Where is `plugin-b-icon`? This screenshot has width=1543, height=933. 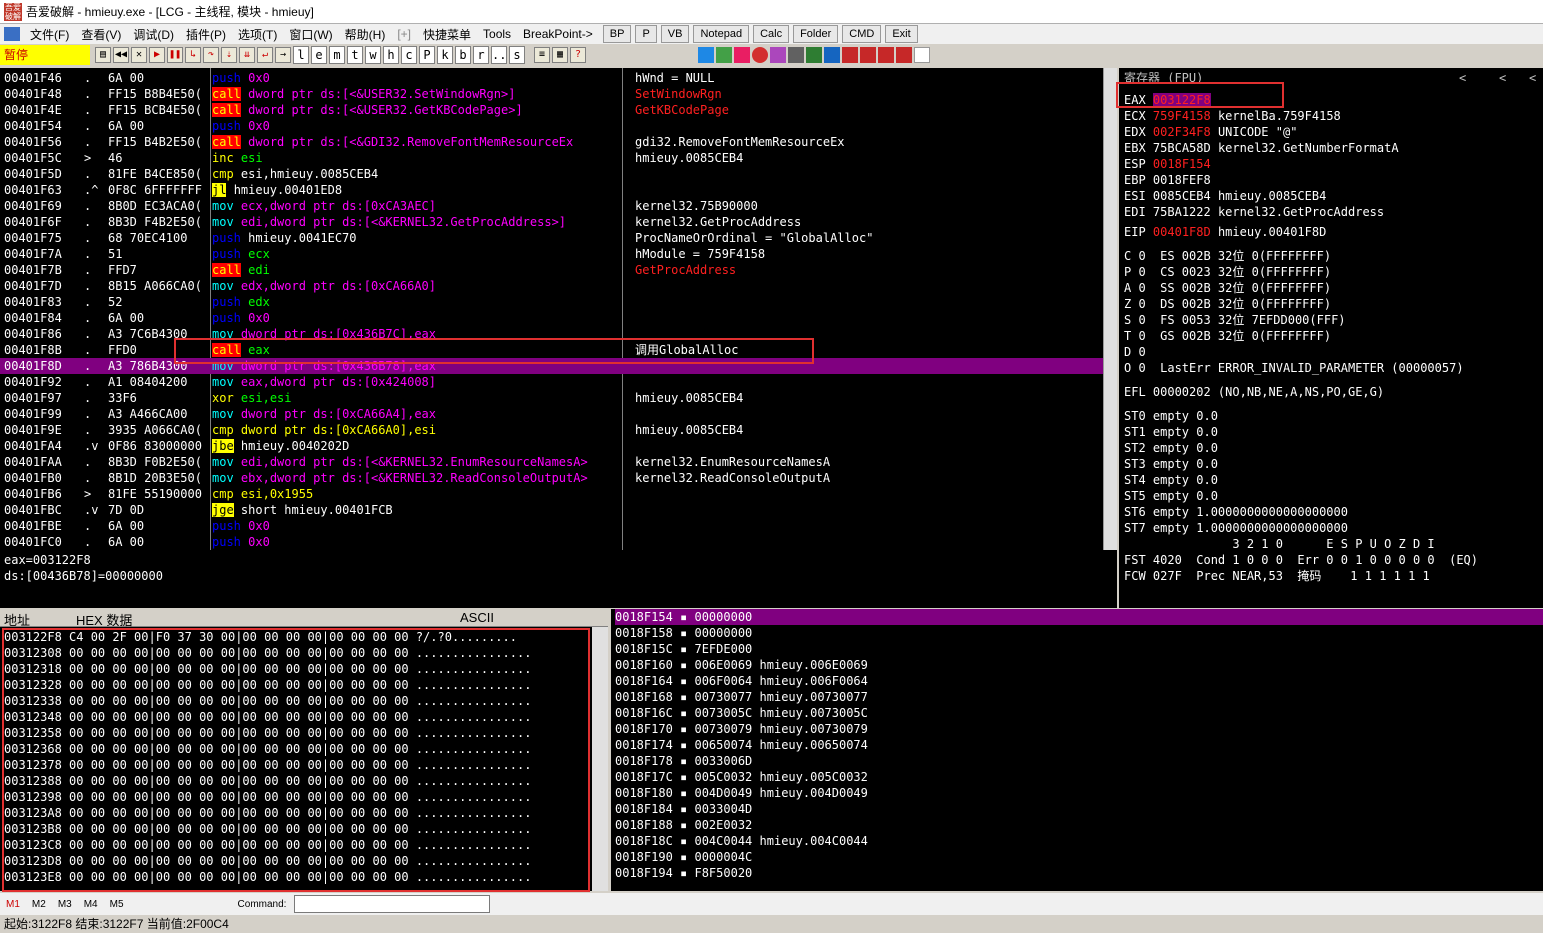
plugin-b-icon is located at coordinates (742, 55).